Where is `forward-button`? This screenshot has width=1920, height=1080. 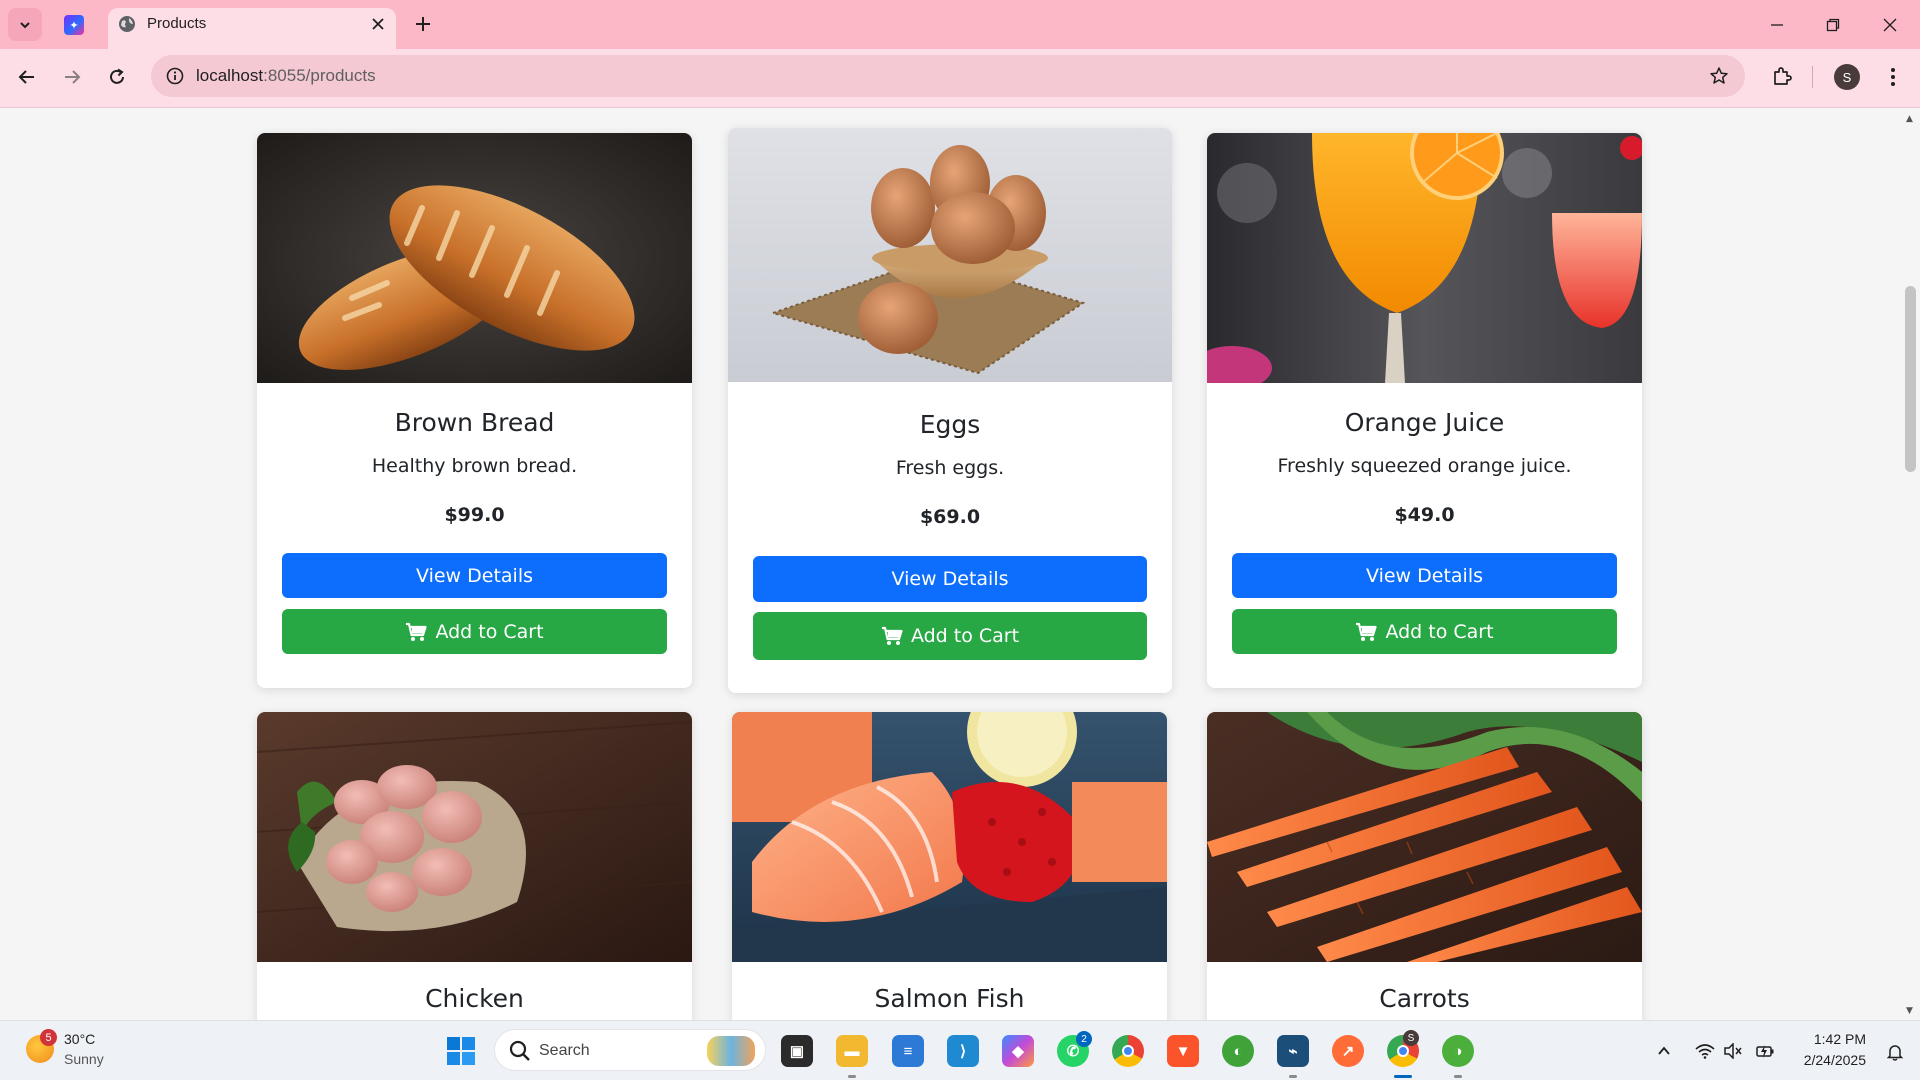
forward-button is located at coordinates (72, 77).